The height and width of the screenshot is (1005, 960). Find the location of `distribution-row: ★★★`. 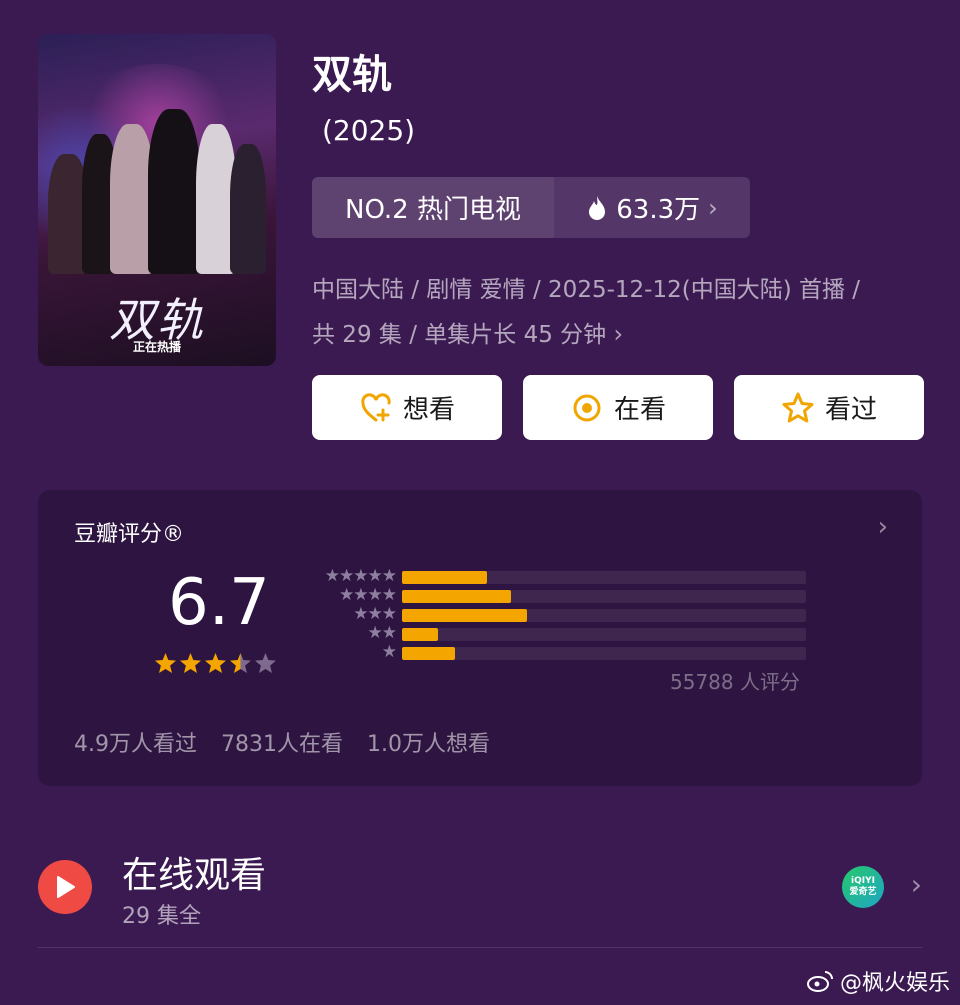

distribution-row: ★★★ is located at coordinates (556, 614).